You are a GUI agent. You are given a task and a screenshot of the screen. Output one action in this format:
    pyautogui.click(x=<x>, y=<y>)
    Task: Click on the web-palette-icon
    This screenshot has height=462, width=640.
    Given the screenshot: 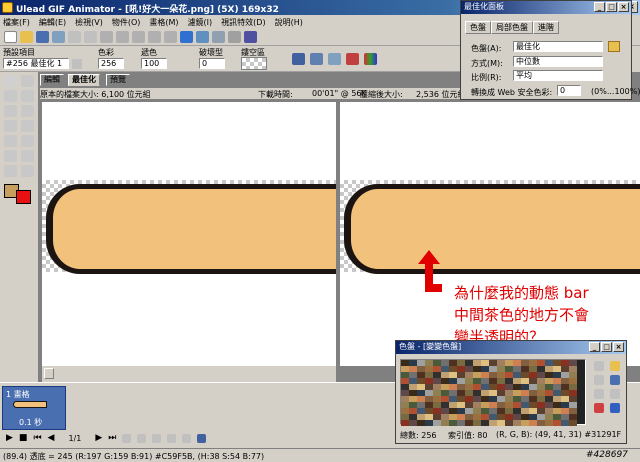 What is the action you would take?
    pyautogui.click(x=615, y=408)
    